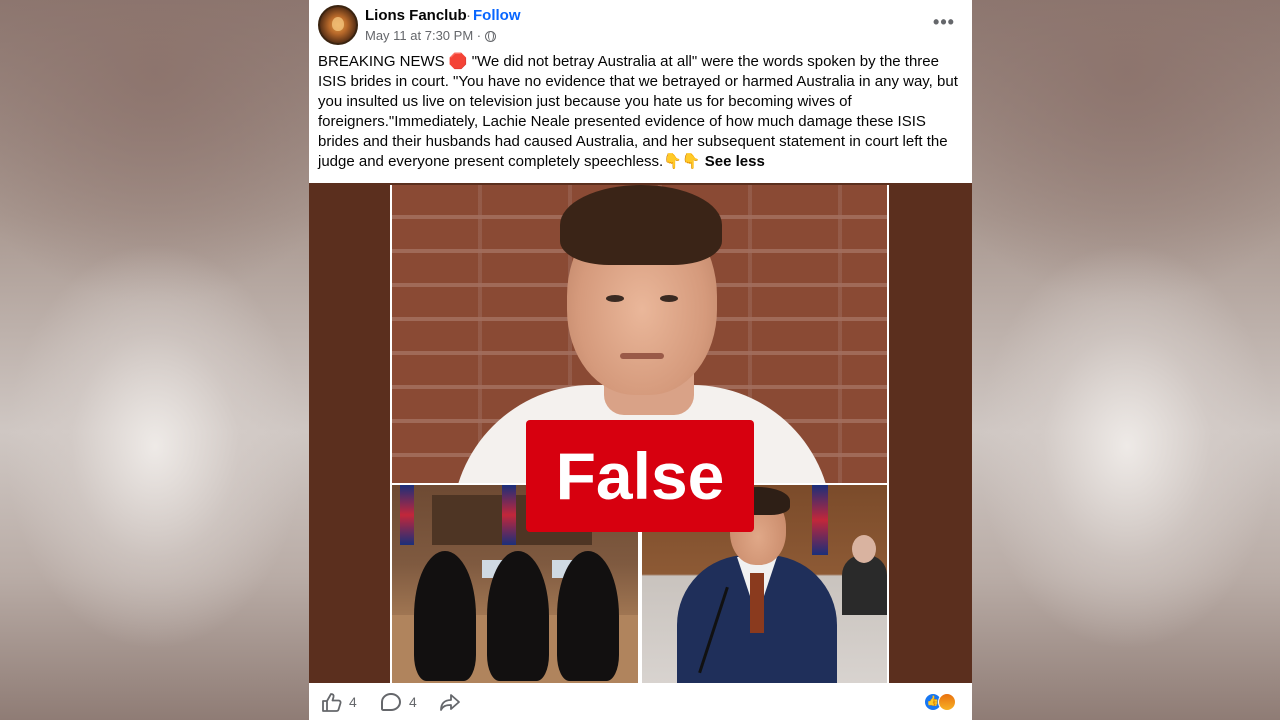 The width and height of the screenshot is (1280, 720). Describe the element at coordinates (413, 702) in the screenshot. I see `comment-count: 4` at that location.